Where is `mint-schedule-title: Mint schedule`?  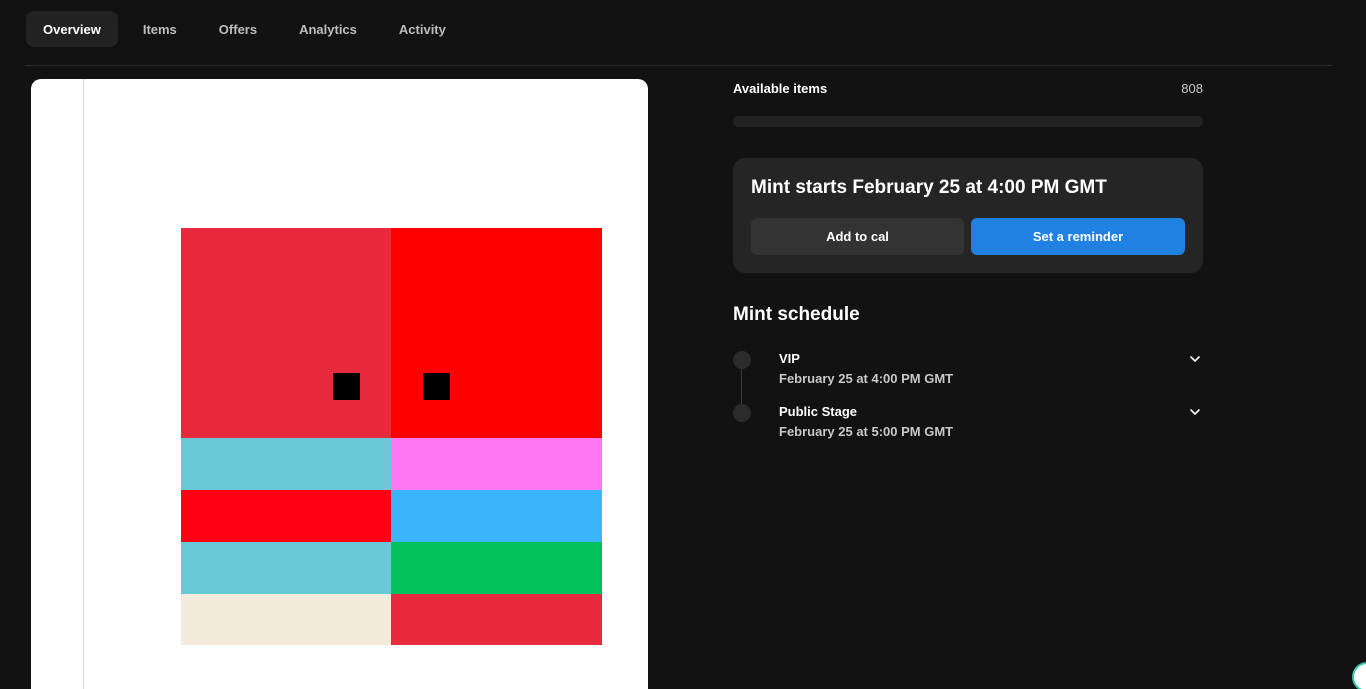 mint-schedule-title: Mint schedule is located at coordinates (796, 314).